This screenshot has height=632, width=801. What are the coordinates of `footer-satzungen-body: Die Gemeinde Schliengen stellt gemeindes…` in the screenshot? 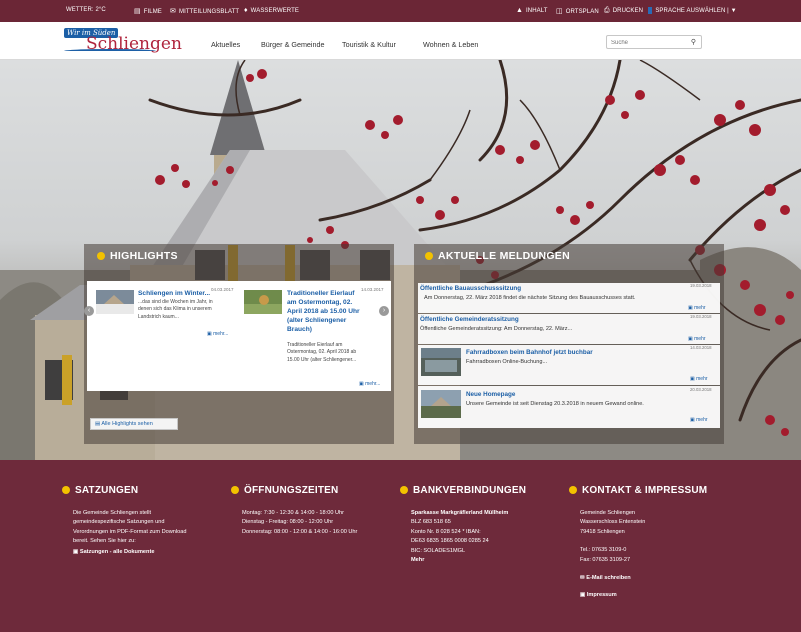 It's located at (129, 533).